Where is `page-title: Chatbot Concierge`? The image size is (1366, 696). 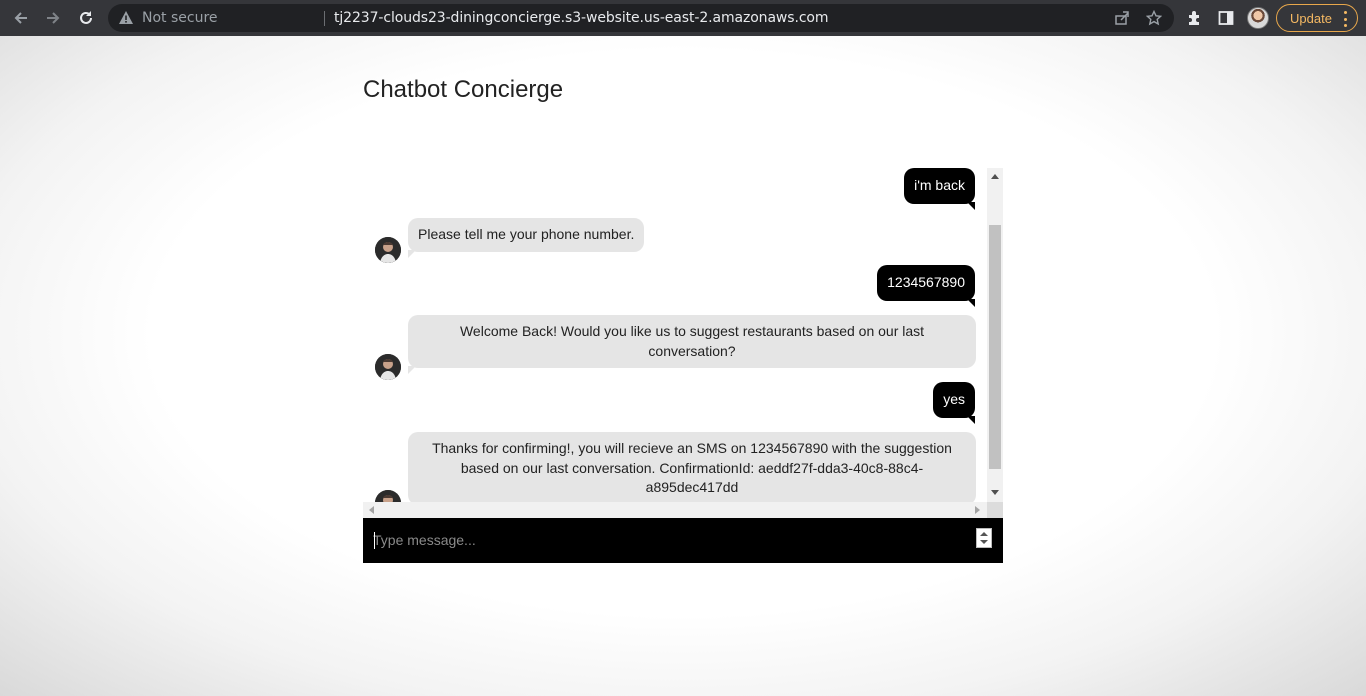 page-title: Chatbot Concierge is located at coordinates (463, 89).